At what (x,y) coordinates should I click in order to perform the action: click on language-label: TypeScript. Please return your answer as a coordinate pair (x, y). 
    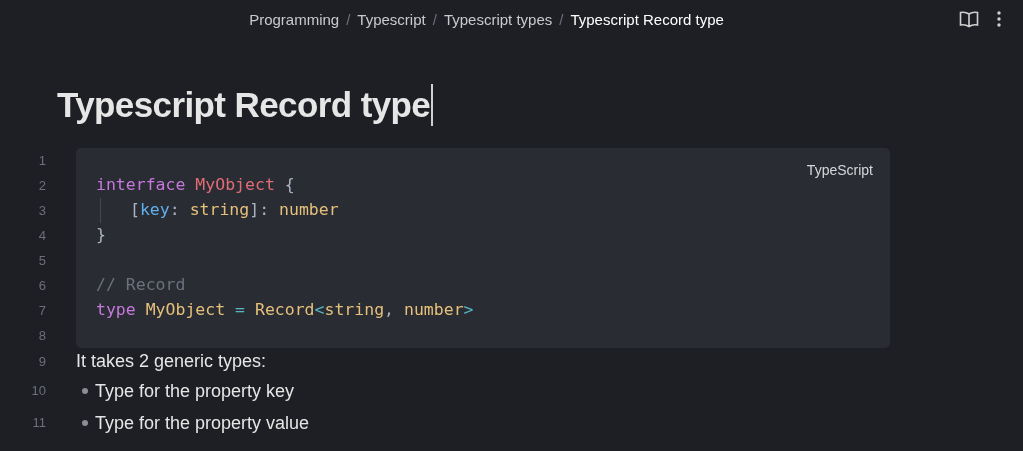
    Looking at the image, I should click on (839, 170).